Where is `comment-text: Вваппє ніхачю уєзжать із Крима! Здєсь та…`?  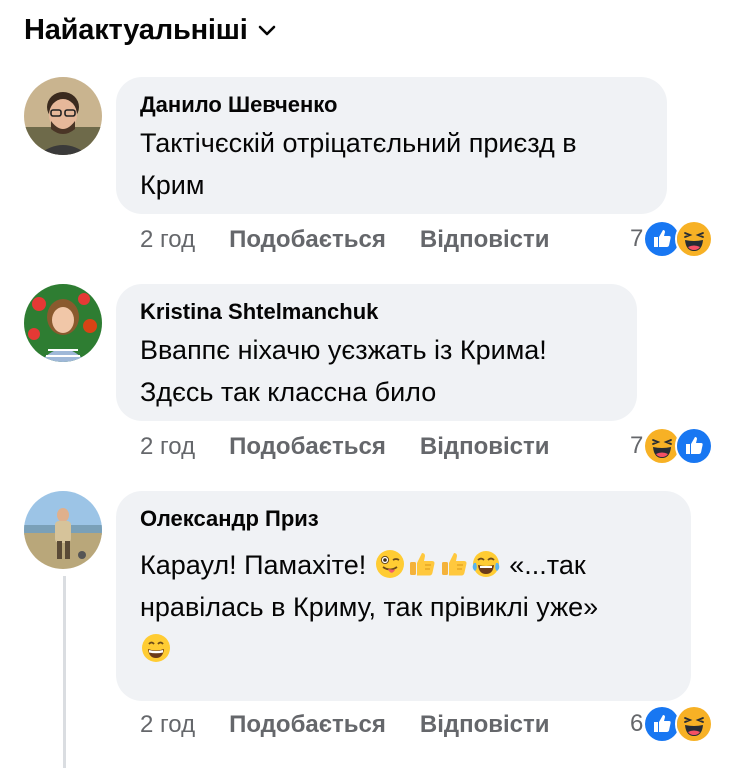
comment-text: Вваппє ніхачю уєзжать із Крима! Здєсь та… is located at coordinates (343, 371).